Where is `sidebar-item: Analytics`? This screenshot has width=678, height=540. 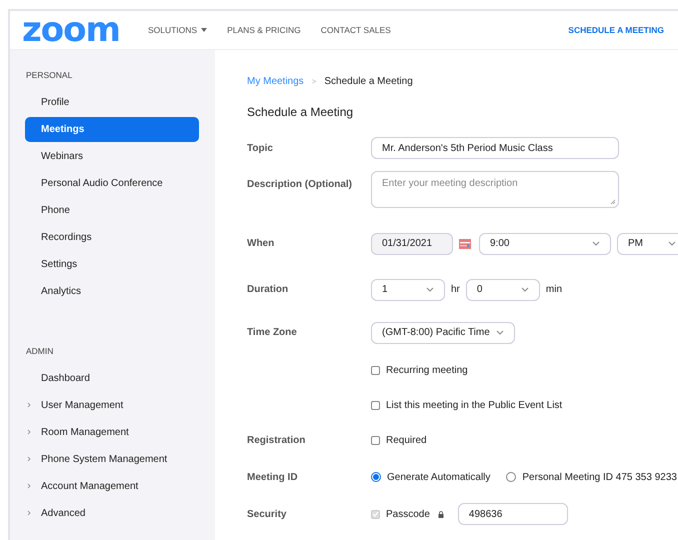
sidebar-item: Analytics is located at coordinates (112, 291).